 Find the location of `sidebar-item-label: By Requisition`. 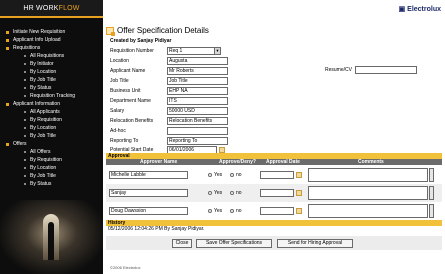

sidebar-item-label: By Requisition is located at coordinates (46, 160).